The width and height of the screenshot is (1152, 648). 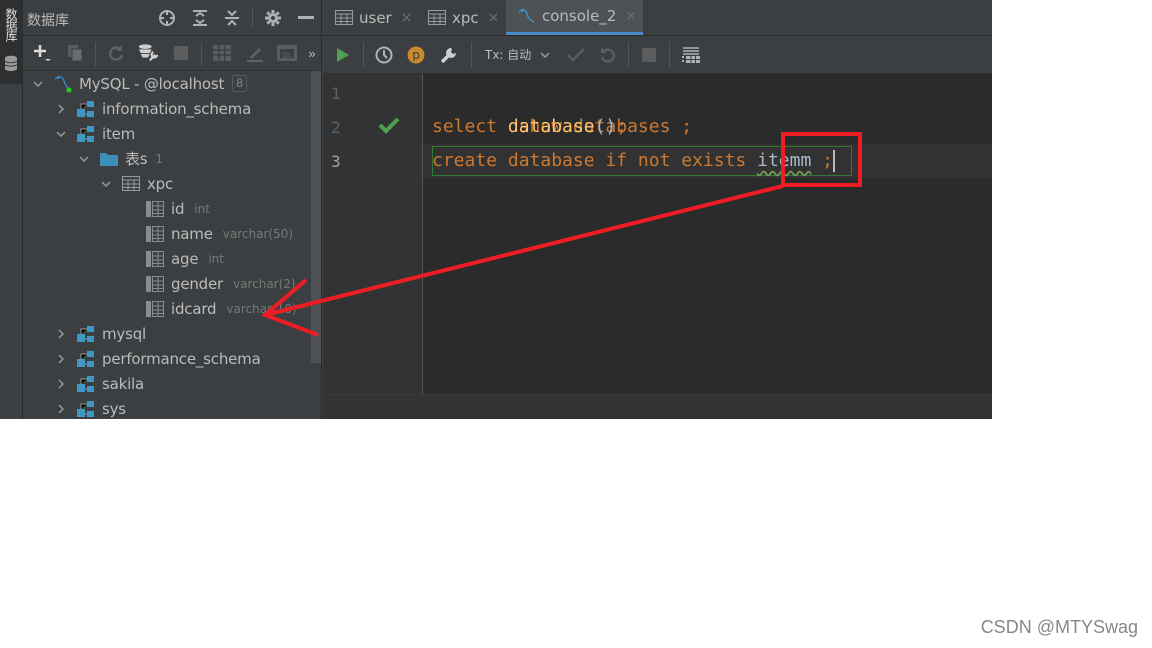 What do you see at coordinates (42, 53) in the screenshot?
I see `add-icon` at bounding box center [42, 53].